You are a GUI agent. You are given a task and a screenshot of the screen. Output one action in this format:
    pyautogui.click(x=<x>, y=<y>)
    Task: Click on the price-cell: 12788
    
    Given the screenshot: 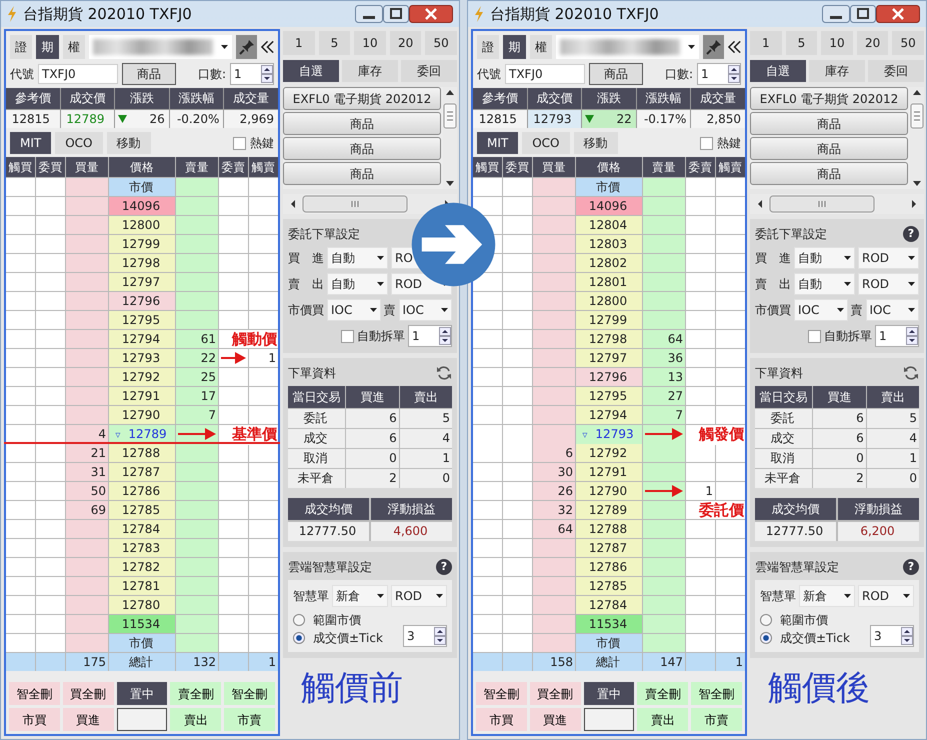 What is the action you would take?
    pyautogui.click(x=142, y=453)
    